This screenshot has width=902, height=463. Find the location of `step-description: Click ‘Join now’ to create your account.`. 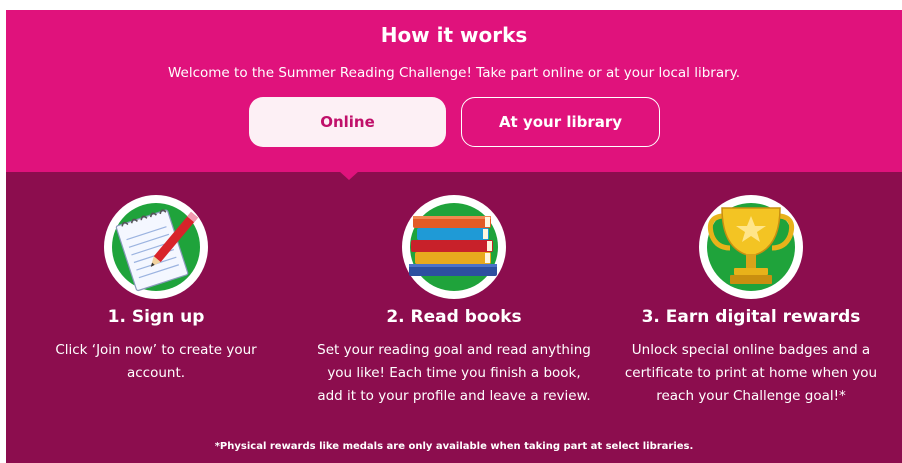

step-description: Click ‘Join now’ to create your account. is located at coordinates (156, 361).